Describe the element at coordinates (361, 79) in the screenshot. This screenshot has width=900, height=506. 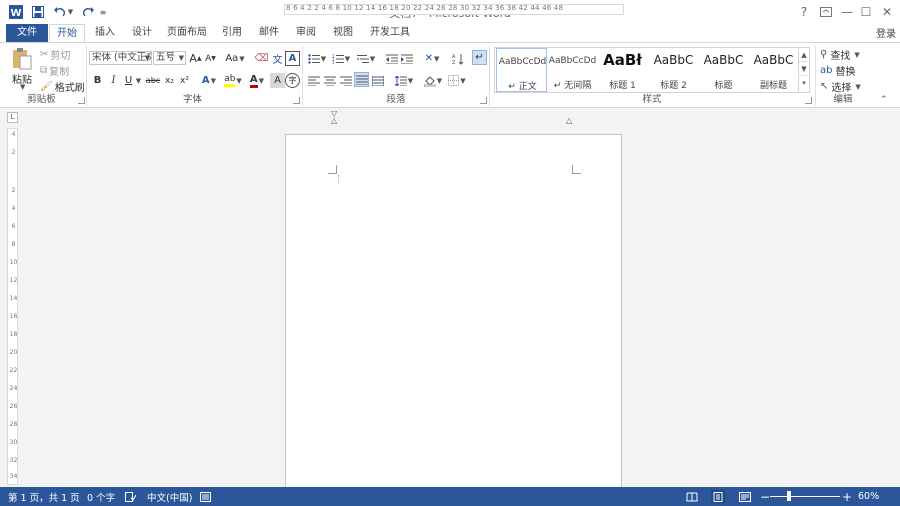
I see `justify-icon` at that location.